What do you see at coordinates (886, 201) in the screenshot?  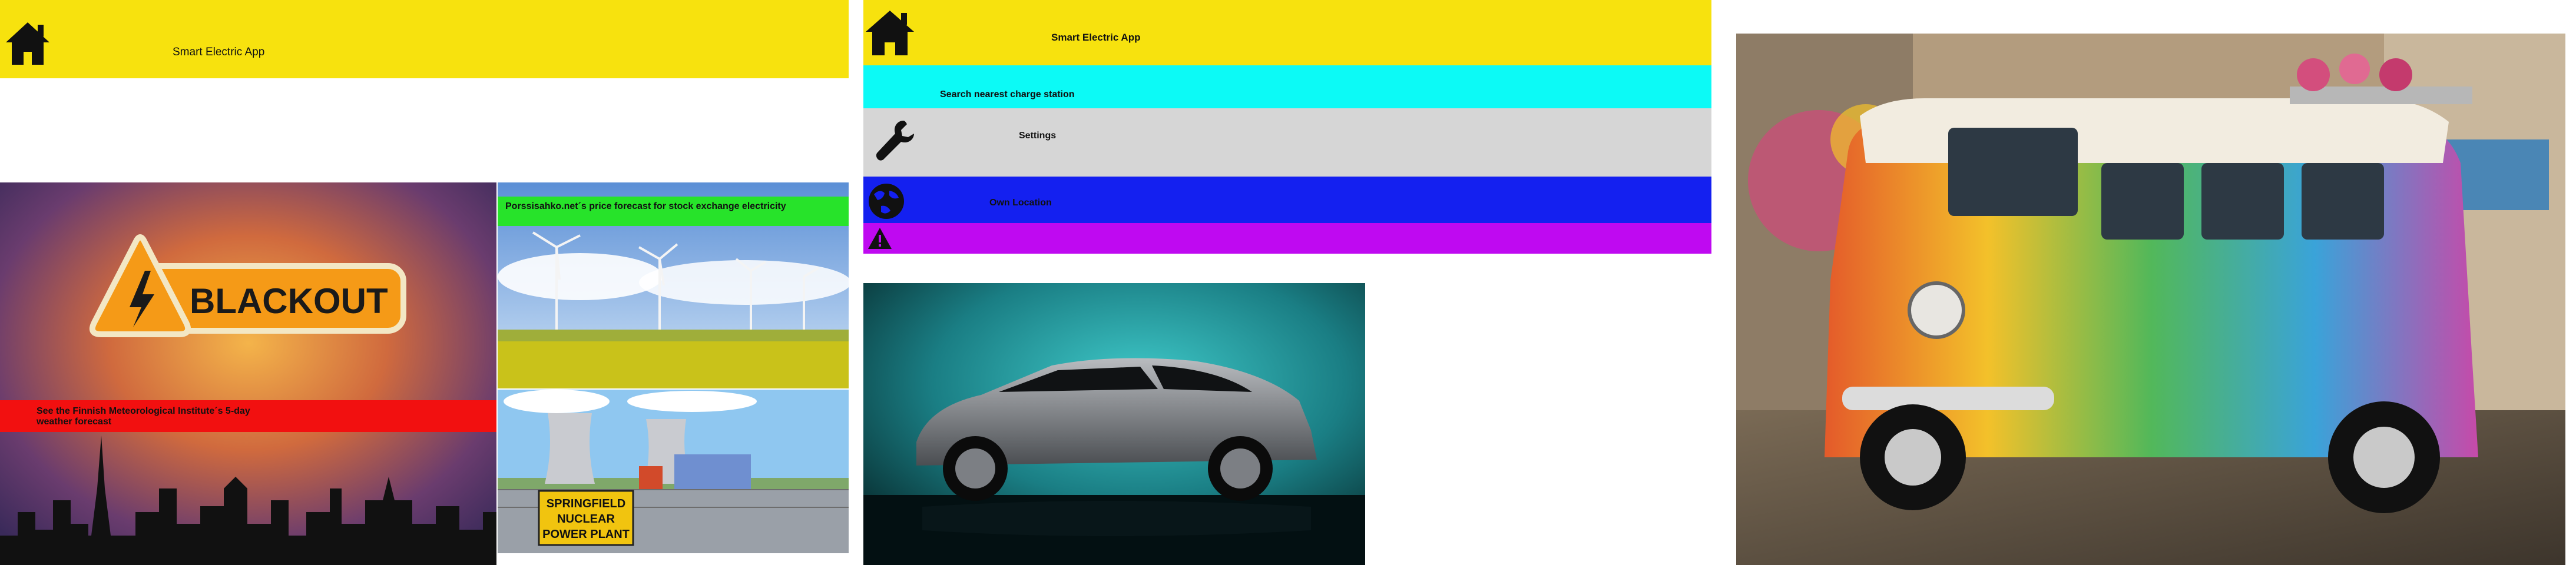 I see `globe-icon` at bounding box center [886, 201].